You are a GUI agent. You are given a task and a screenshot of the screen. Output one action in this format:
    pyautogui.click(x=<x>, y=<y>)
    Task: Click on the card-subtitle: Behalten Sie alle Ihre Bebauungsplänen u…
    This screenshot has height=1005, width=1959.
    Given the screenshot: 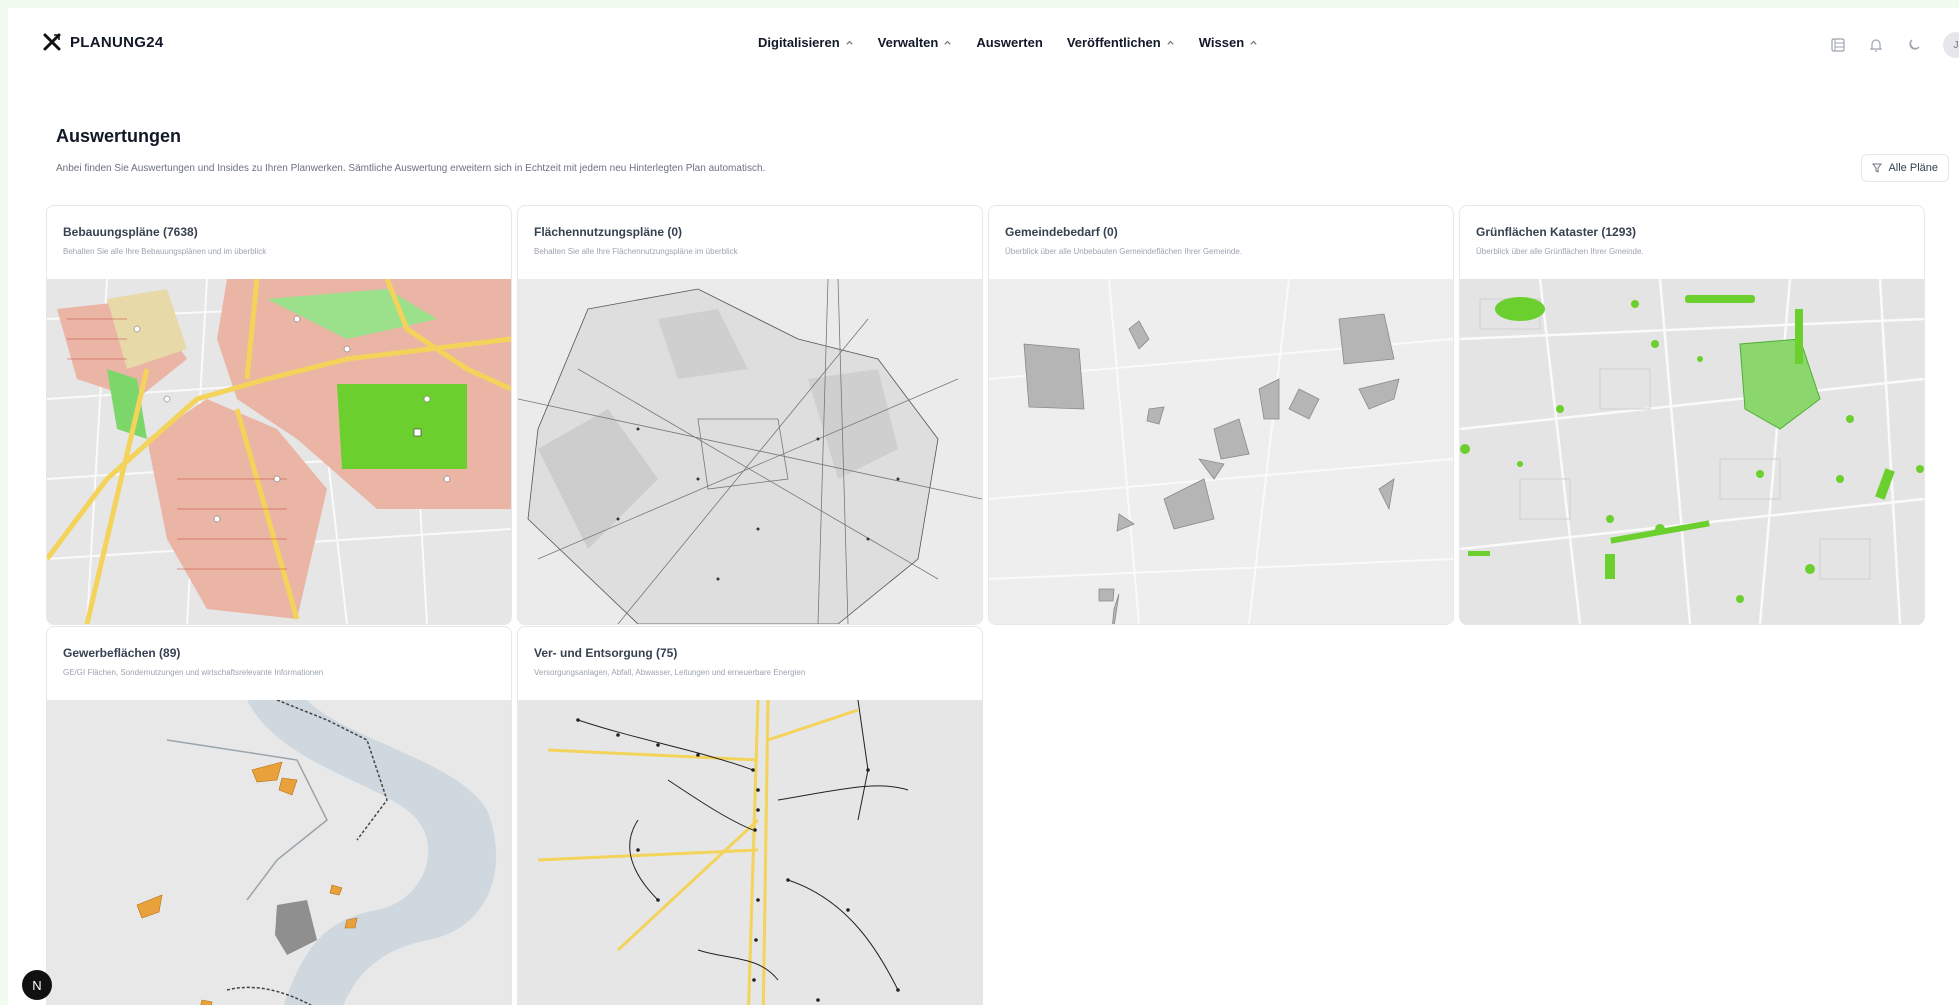 What is the action you would take?
    pyautogui.click(x=165, y=251)
    